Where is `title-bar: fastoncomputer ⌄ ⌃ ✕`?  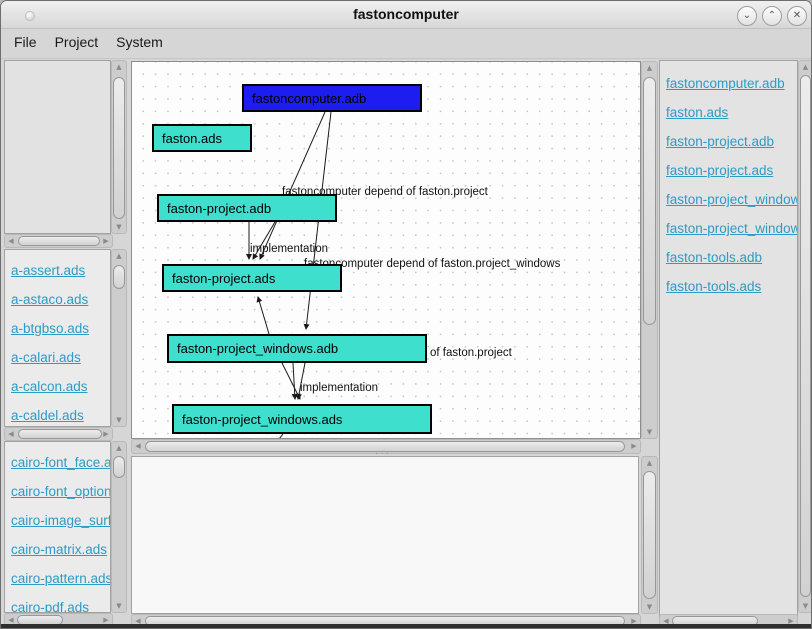
title-bar: fastoncomputer ⌄ ⌃ ✕ is located at coordinates (406, 15).